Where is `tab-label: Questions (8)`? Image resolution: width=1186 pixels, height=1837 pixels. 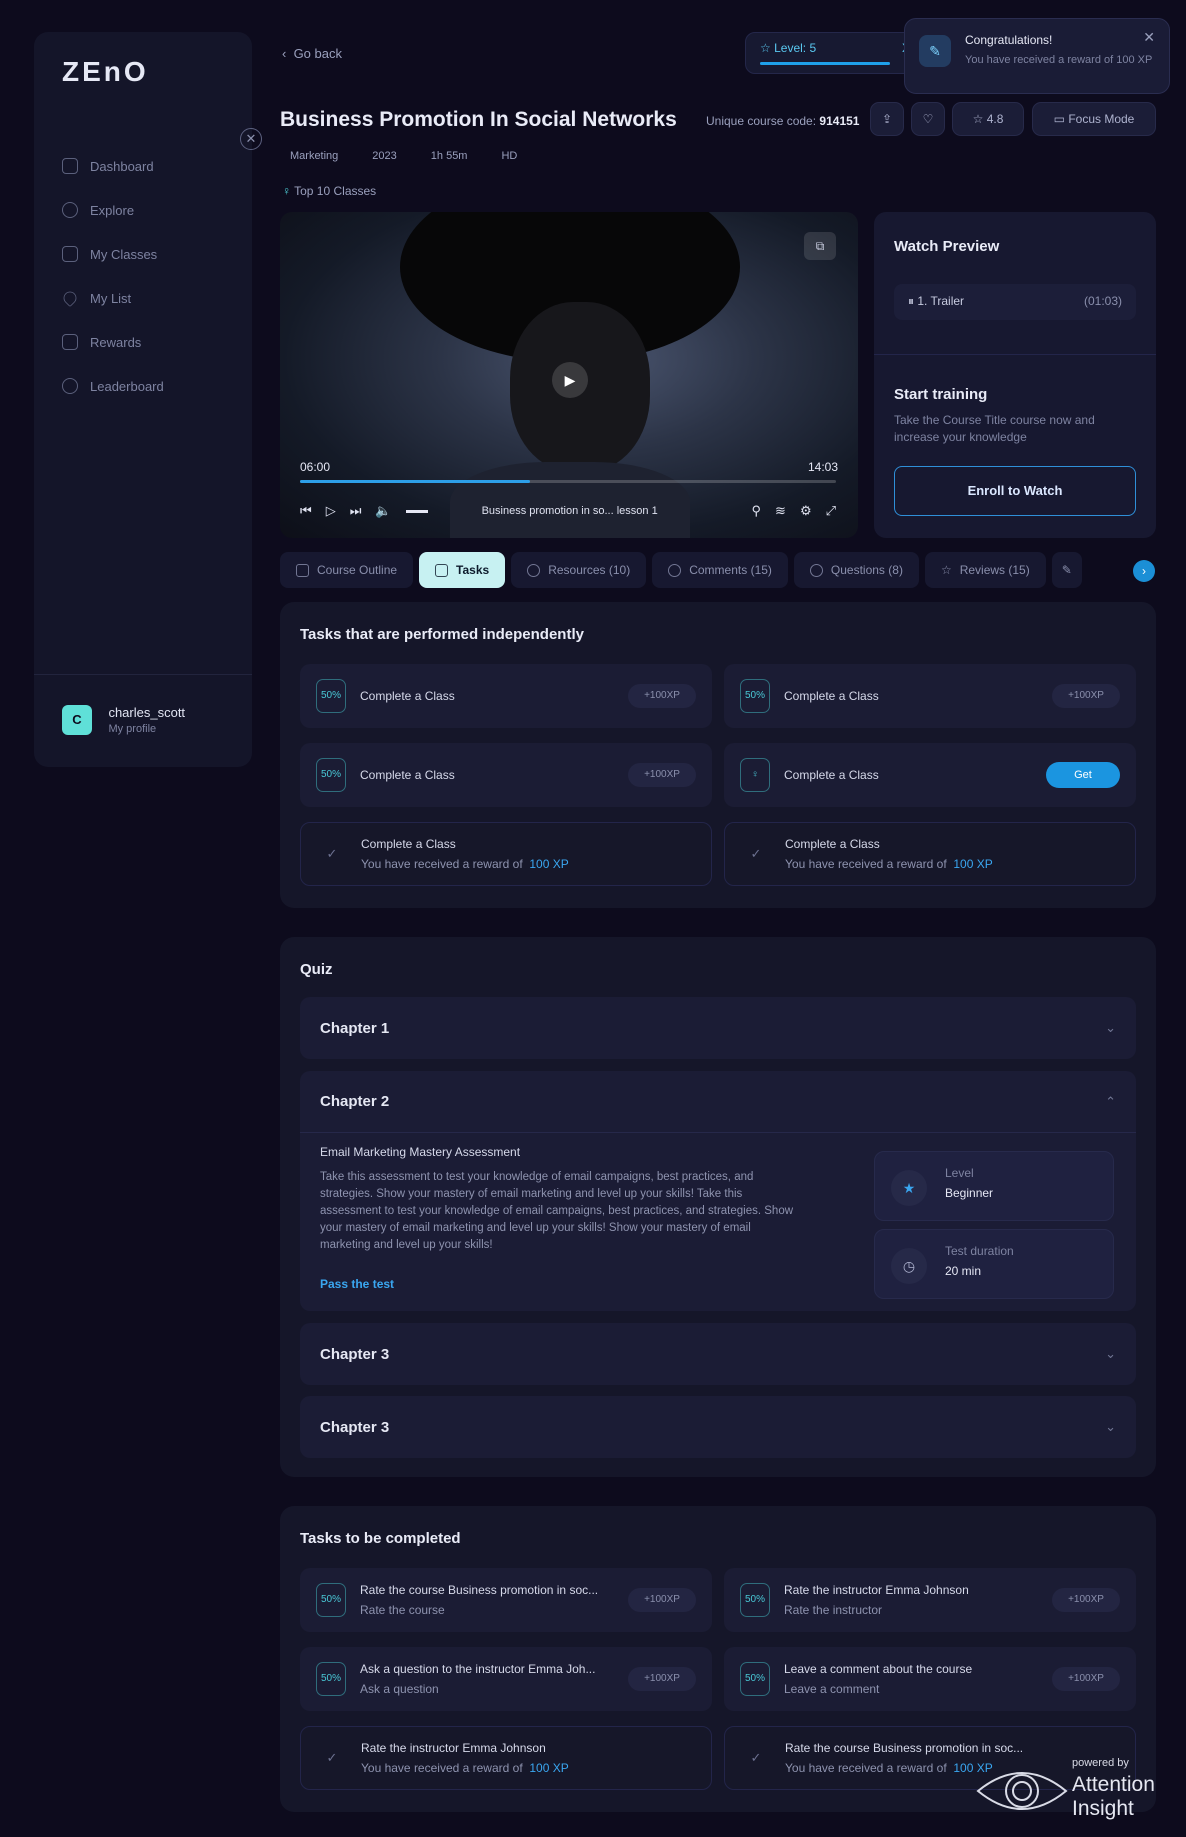
tab-label: Questions (8) is located at coordinates (866, 570).